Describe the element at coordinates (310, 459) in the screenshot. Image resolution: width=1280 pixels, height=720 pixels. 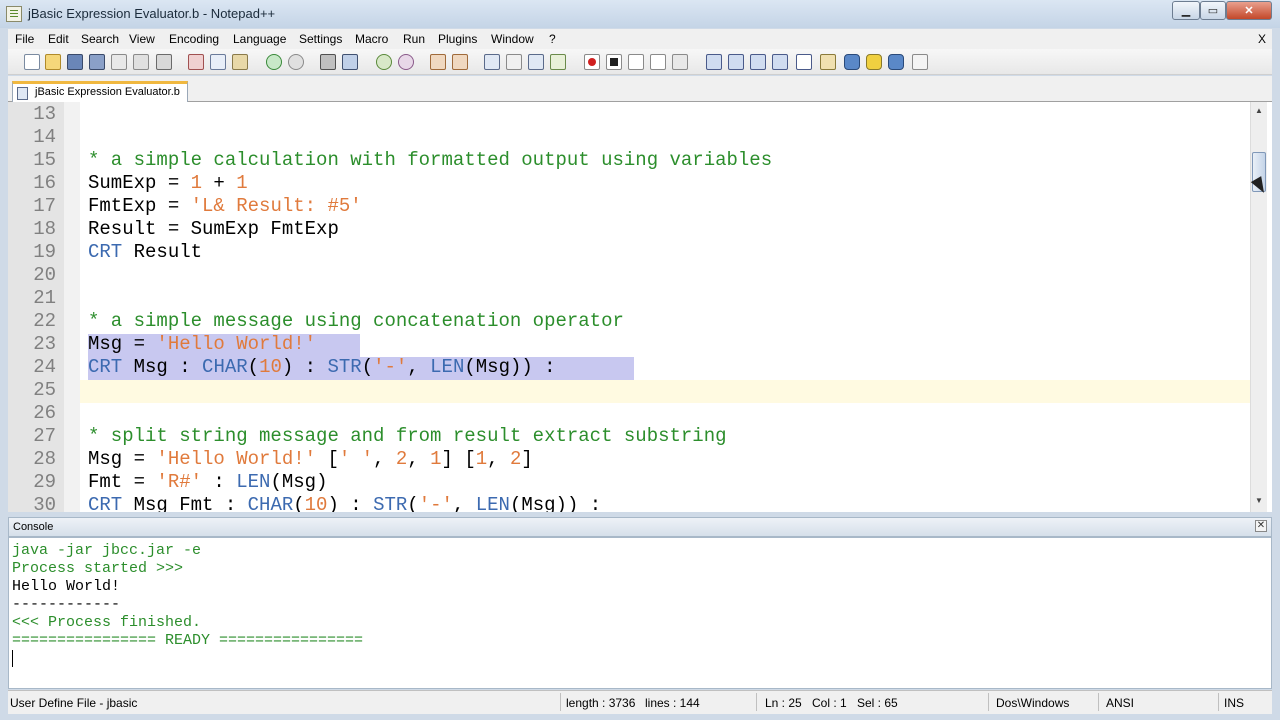
I see `code-line: Msg = 'Hello World!' [' ', 2, 1] [1, 2]` at that location.